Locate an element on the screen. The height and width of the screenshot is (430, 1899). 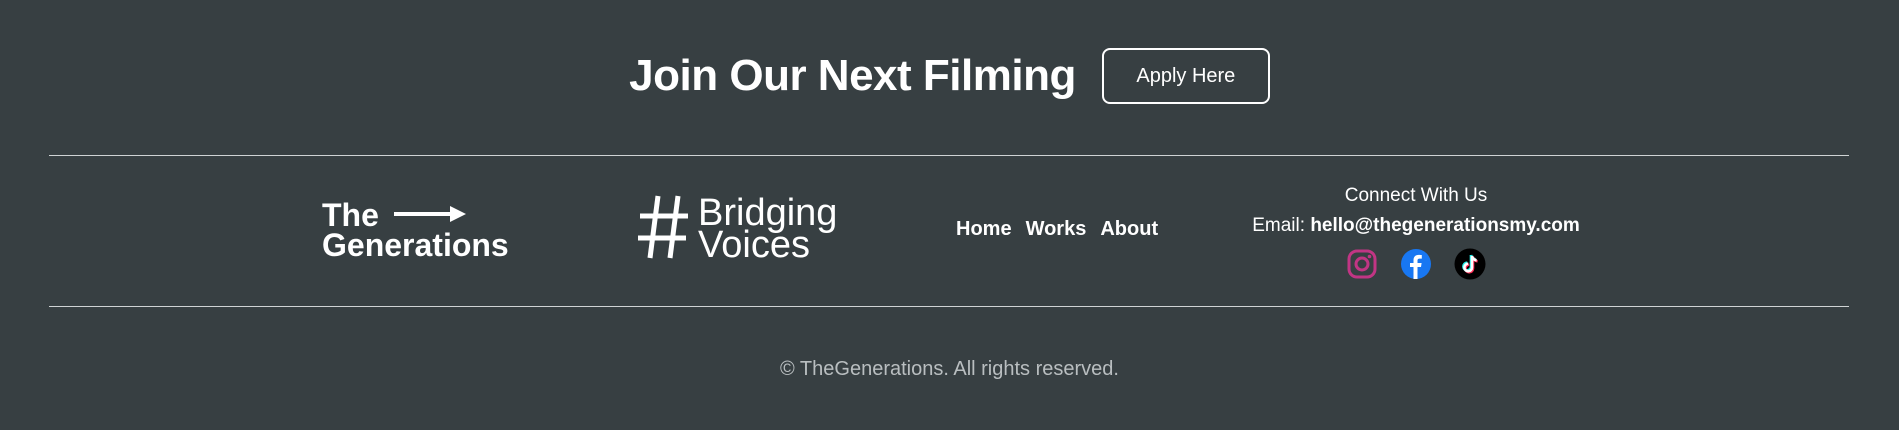
nav-link-home: Home is located at coordinates (984, 229).